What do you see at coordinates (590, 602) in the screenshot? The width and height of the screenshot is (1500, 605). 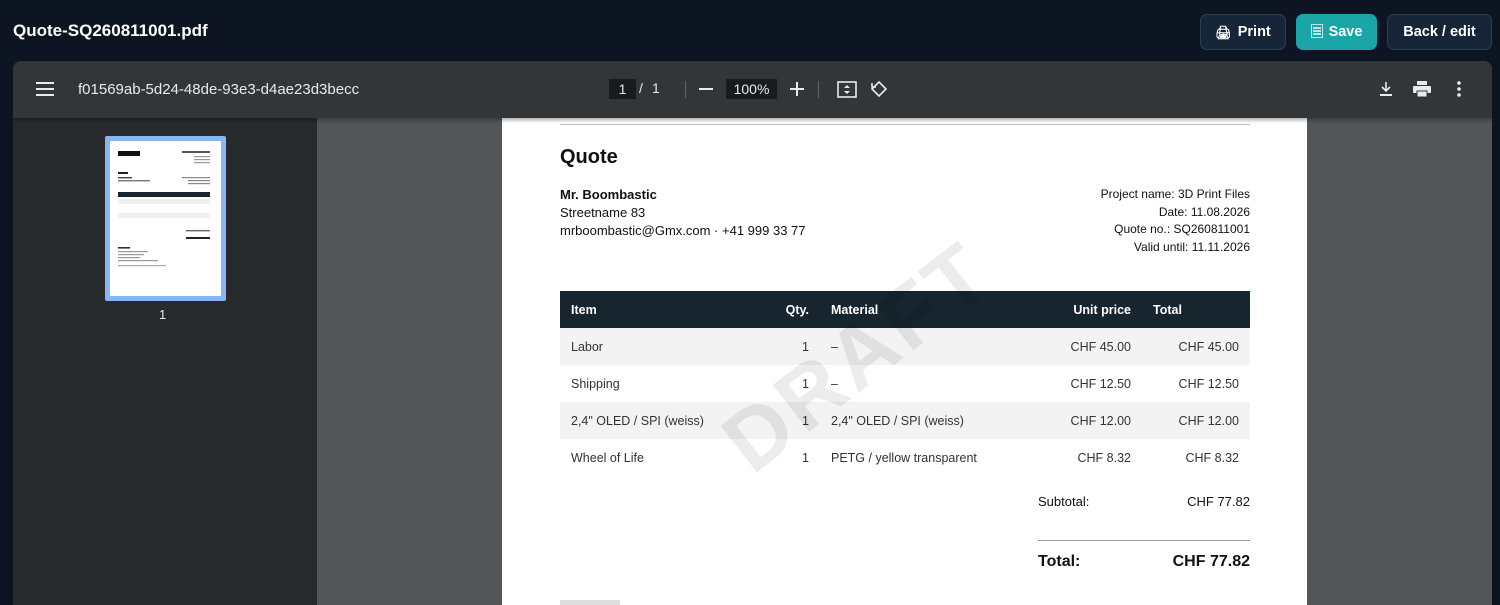 I see `remarks-heading-peek` at bounding box center [590, 602].